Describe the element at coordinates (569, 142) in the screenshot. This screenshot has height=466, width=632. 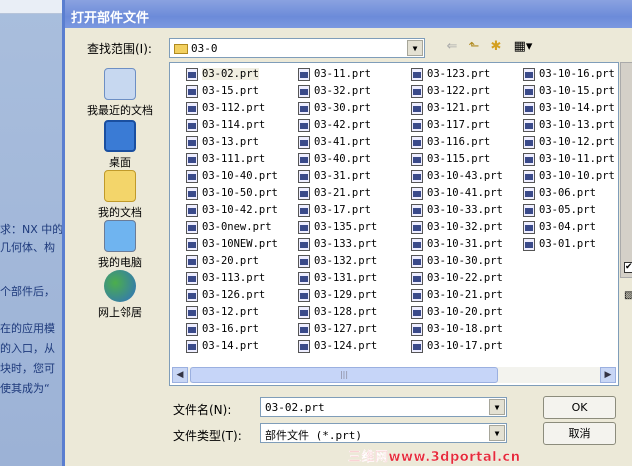
I see `file-item: 03-10-12.prt` at that location.